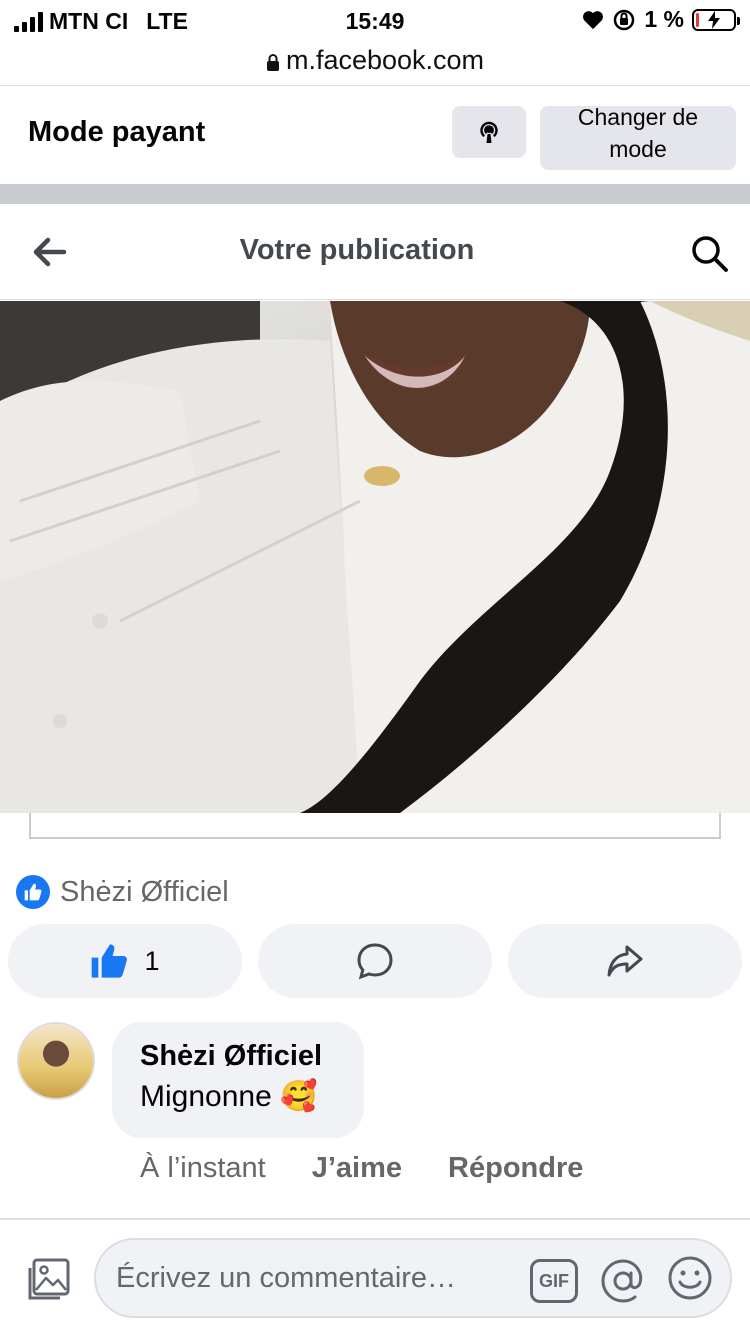 The image size is (750, 1334). What do you see at coordinates (152, 960) in the screenshot?
I see `like-count: 1` at bounding box center [152, 960].